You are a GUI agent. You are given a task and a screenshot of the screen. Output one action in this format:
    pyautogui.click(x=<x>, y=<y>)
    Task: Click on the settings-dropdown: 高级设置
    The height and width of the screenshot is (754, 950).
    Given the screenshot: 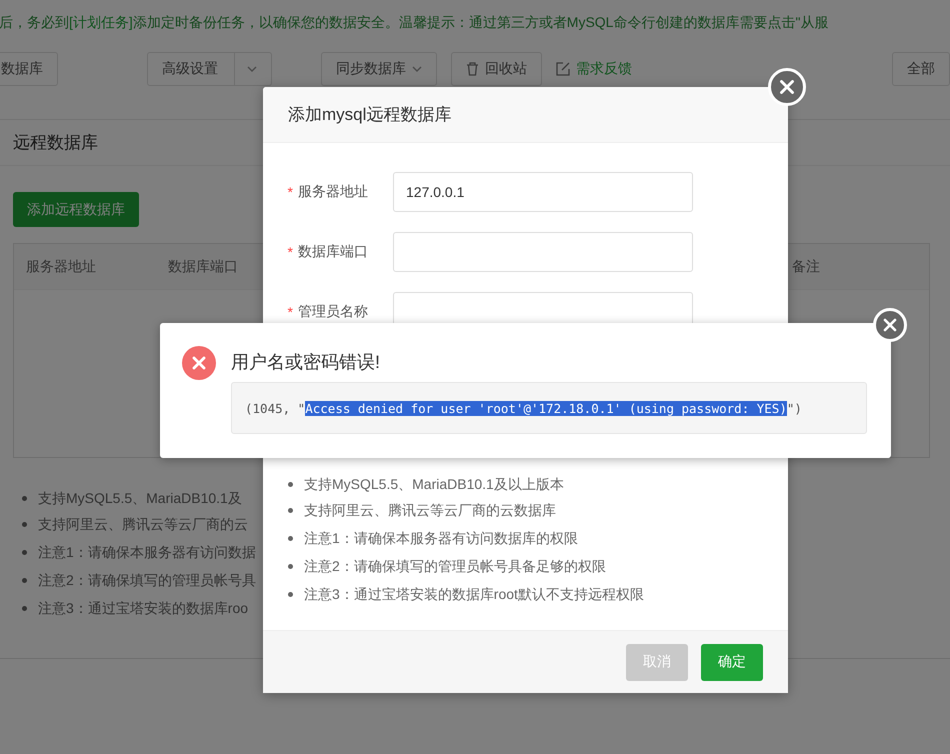 What is the action you would take?
    pyautogui.click(x=209, y=69)
    